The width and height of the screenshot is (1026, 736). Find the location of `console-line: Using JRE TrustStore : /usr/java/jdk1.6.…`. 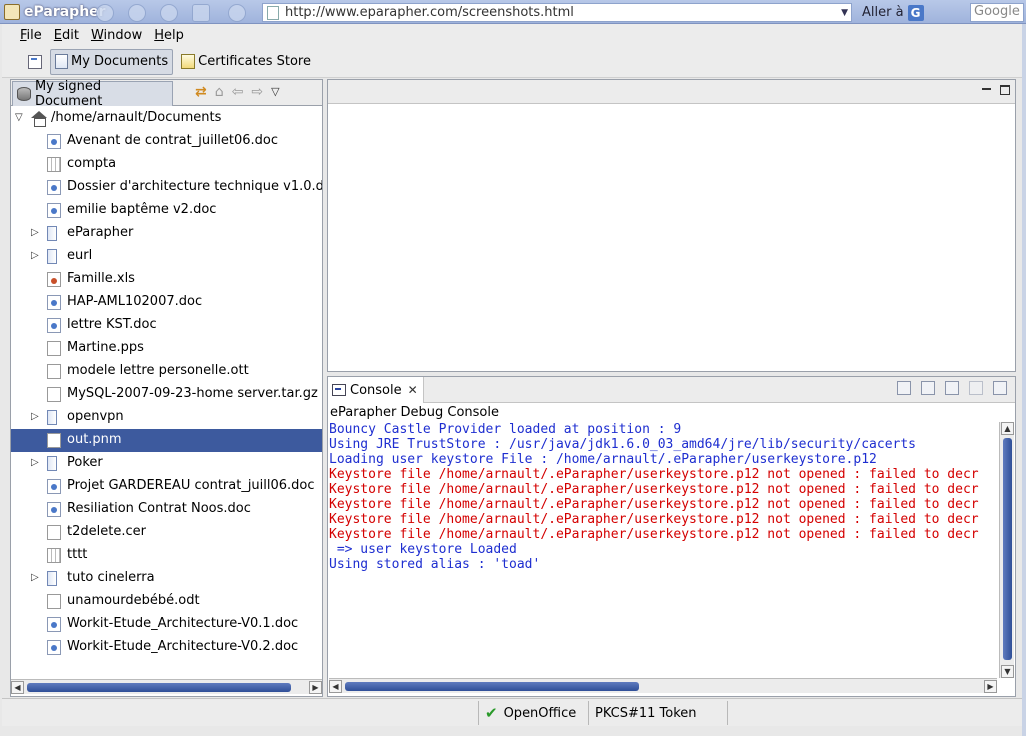

console-line: Using JRE TrustStore : /usr/java/jdk1.6.… is located at coordinates (622, 444).